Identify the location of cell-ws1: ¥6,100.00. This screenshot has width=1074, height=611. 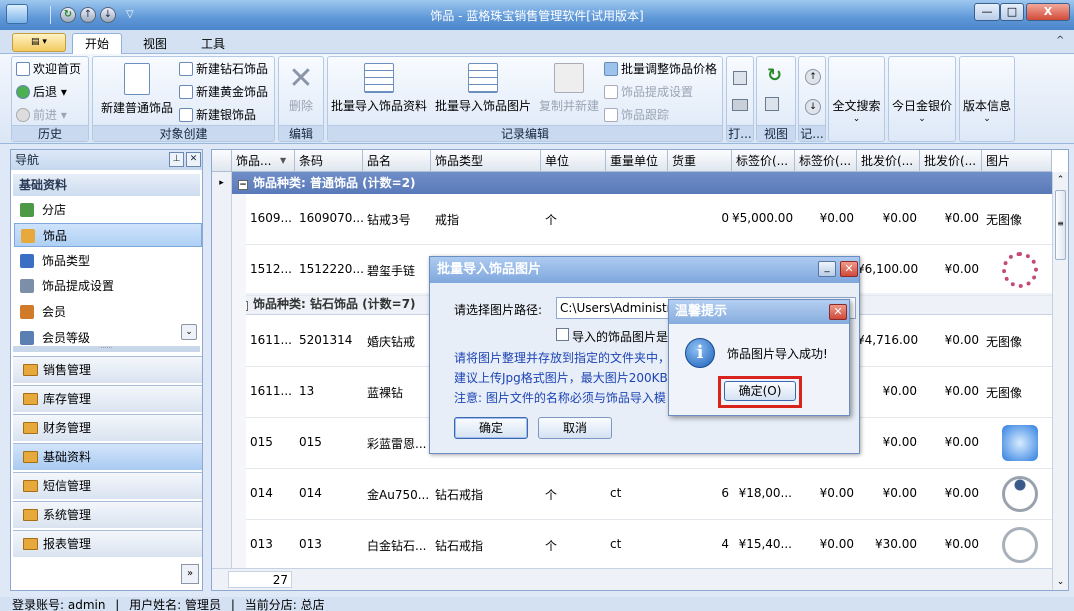
(888, 269).